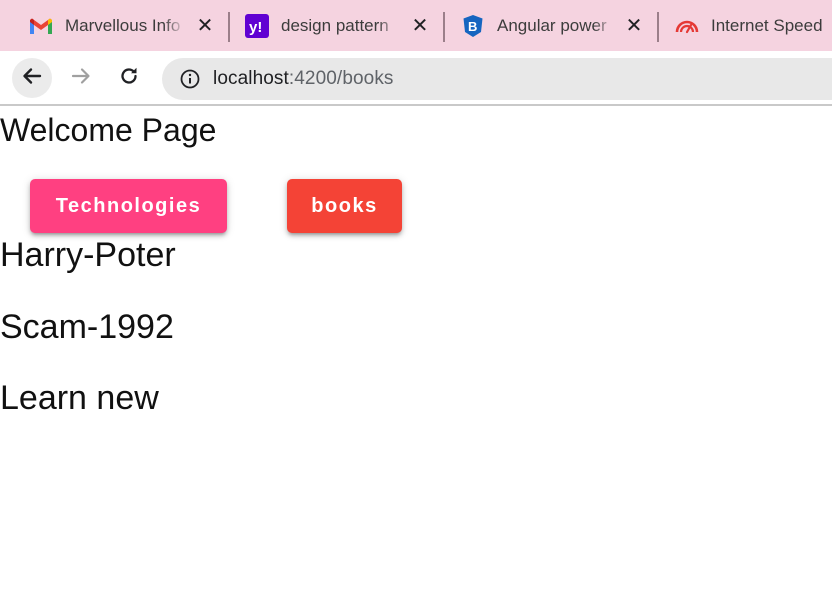 Image resolution: width=832 pixels, height=615 pixels. What do you see at coordinates (190, 79) in the screenshot?
I see `site-info-icon` at bounding box center [190, 79].